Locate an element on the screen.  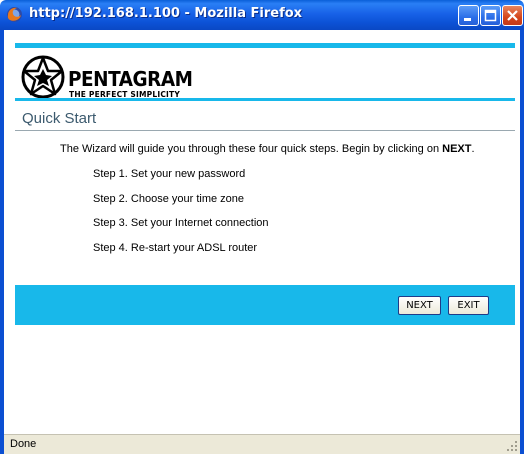
action-bar: NEXT EXIT is located at coordinates (265, 305).